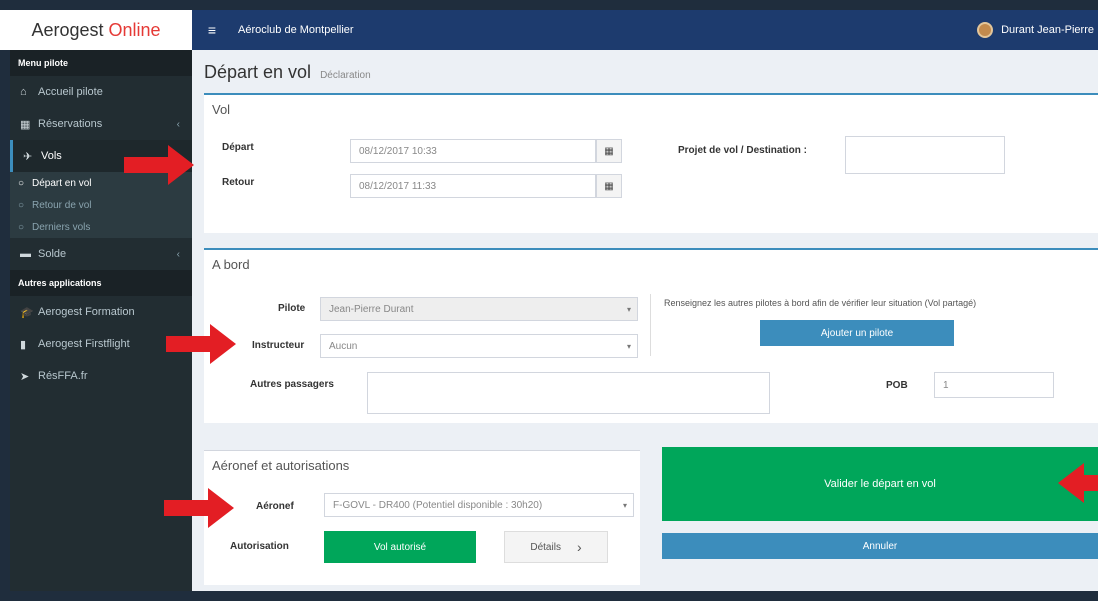 The width and height of the screenshot is (1098, 601). I want to click on validate-departure-button: Valider le départ en vol, so click(880, 484).